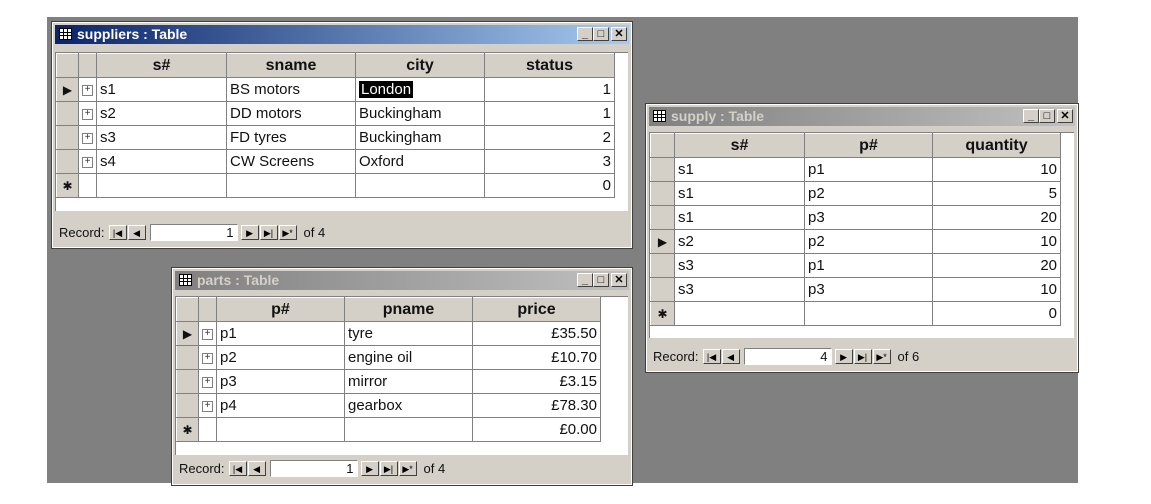 This screenshot has width=1151, height=504. What do you see at coordinates (536, 333) in the screenshot?
I see `cell: £35.50` at bounding box center [536, 333].